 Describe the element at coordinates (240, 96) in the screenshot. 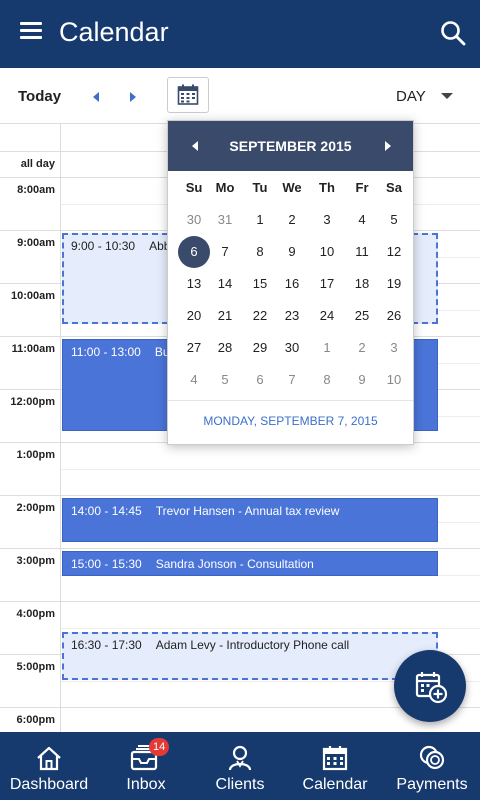

I see `calendar-toolbar: Today DAY` at that location.